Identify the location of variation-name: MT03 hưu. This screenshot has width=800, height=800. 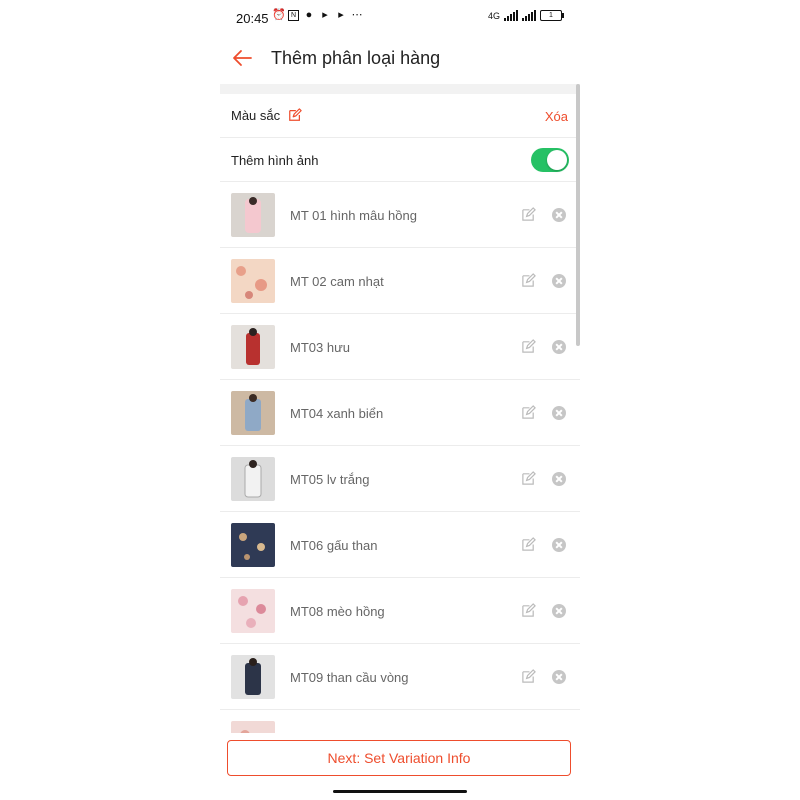
(320, 347).